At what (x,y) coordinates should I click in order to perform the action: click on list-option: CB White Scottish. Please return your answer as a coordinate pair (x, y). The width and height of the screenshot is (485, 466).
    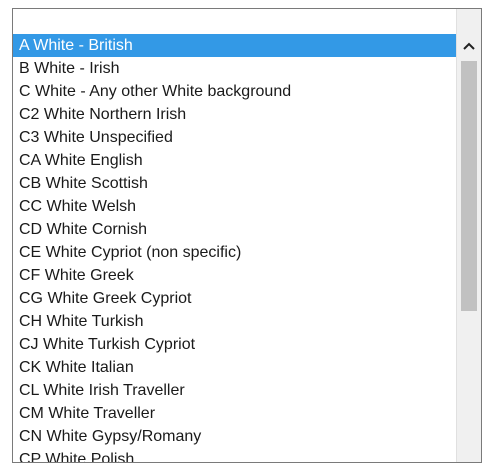
    Looking at the image, I should click on (234, 183).